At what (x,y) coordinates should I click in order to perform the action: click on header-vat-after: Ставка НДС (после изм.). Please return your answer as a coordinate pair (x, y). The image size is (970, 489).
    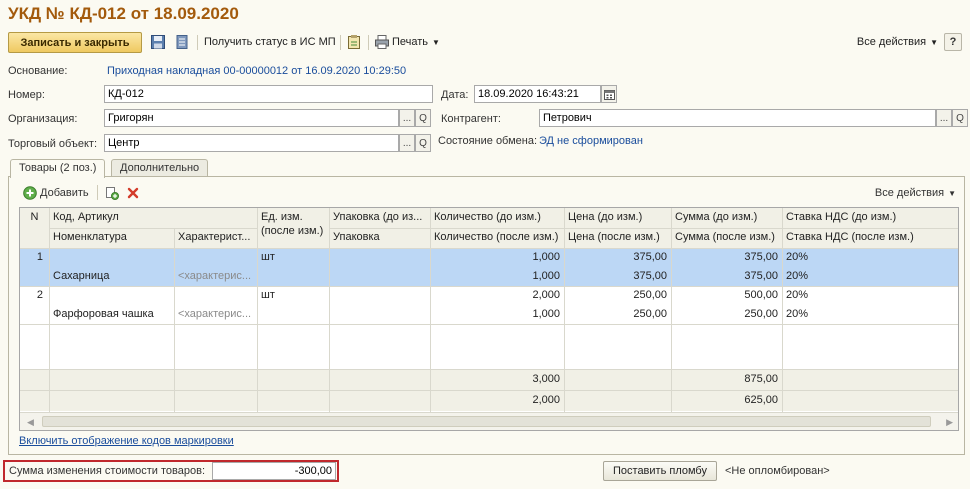
    Looking at the image, I should click on (870, 237).